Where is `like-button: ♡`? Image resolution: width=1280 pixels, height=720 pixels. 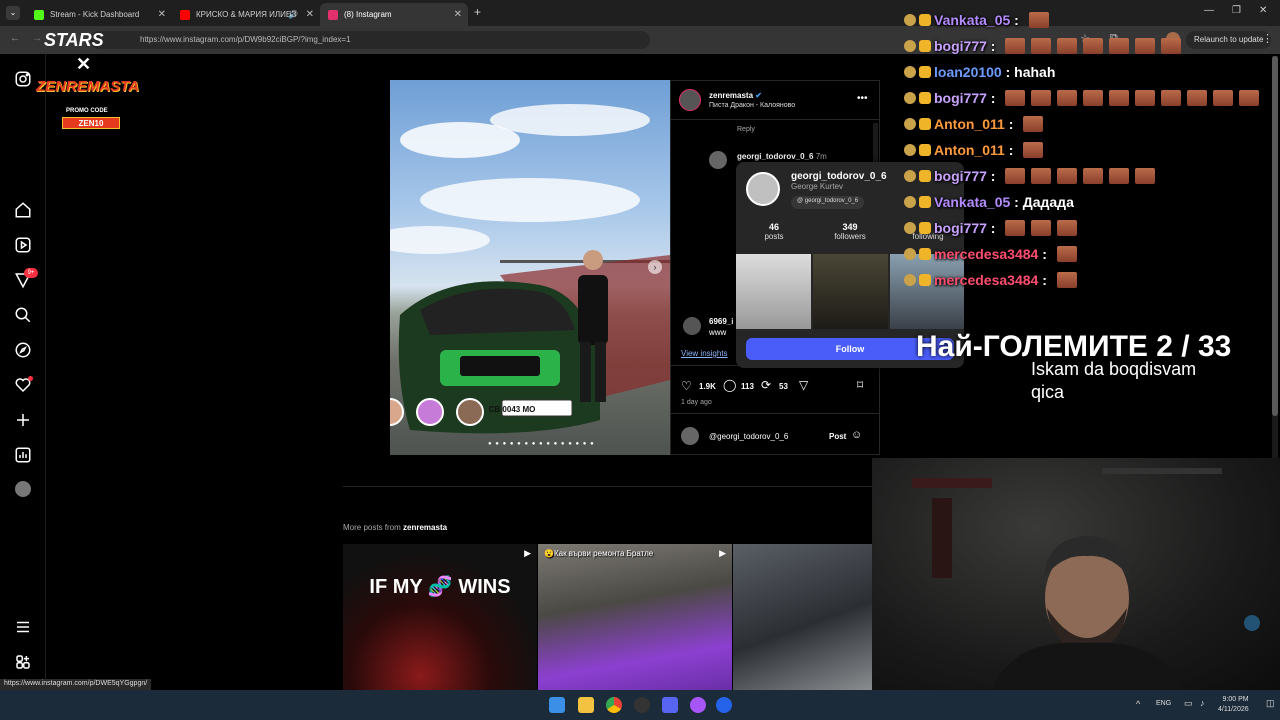 like-button: ♡ is located at coordinates (686, 386).